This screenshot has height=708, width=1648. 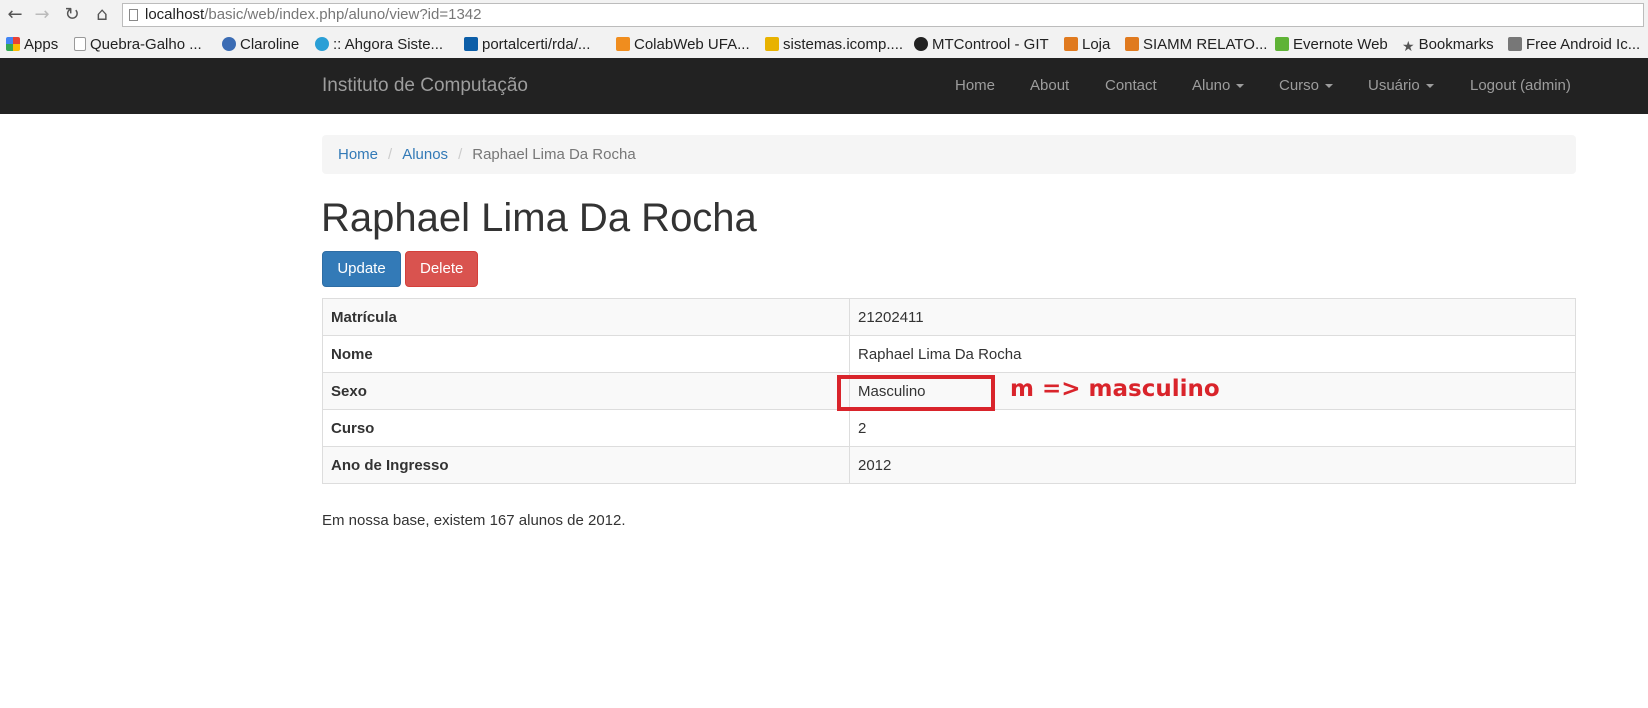 I want to click on bookmark-claroline: Claroline, so click(x=260, y=44).